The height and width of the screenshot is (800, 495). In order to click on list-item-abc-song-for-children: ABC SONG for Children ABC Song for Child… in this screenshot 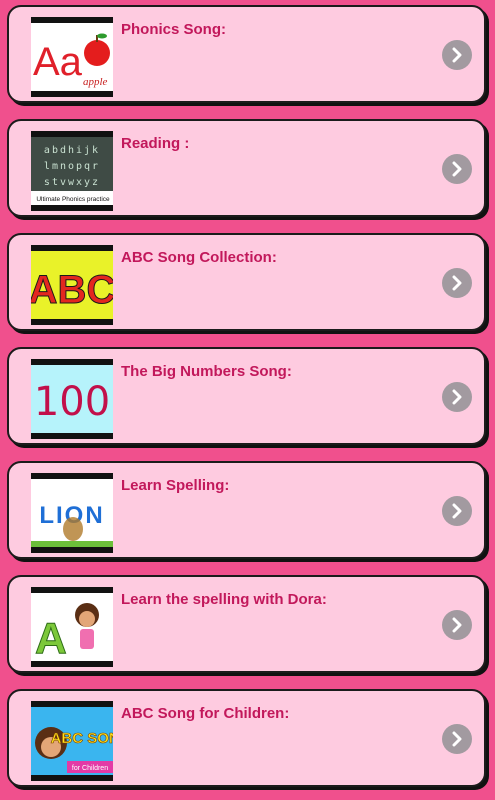, I will do `click(246, 738)`.